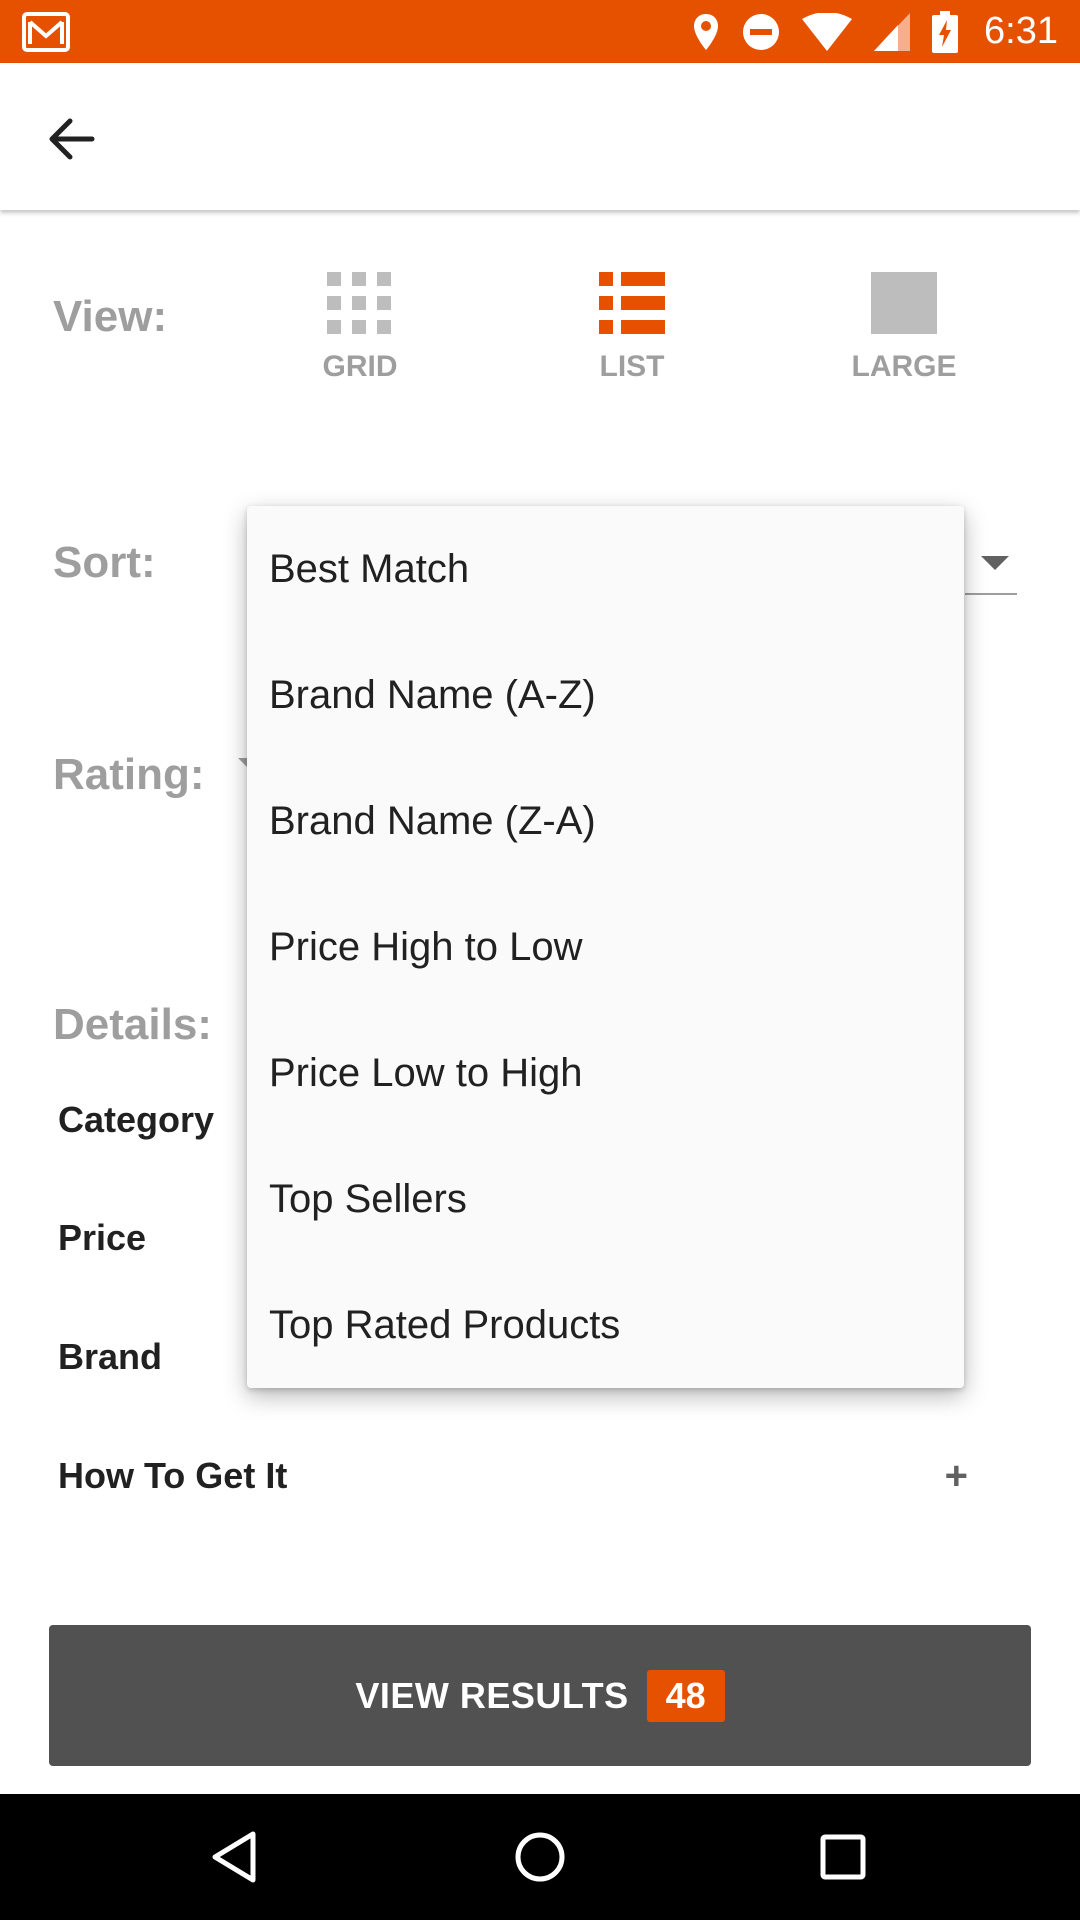 This screenshot has height=1920, width=1080. I want to click on list-icon, so click(632, 303).